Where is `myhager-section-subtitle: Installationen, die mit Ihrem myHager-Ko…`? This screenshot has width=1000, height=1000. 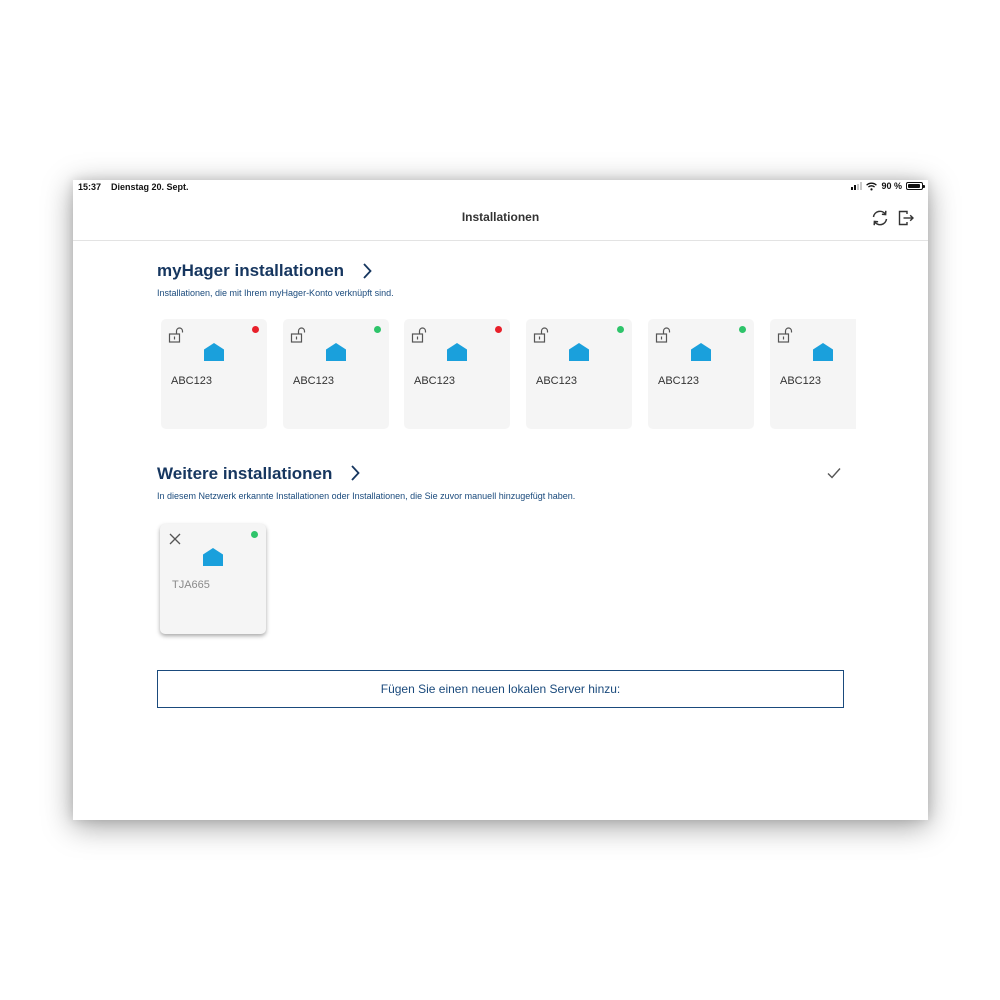
myhager-section-subtitle: Installationen, die mit Ihrem myHager-Ko… is located at coordinates (275, 293).